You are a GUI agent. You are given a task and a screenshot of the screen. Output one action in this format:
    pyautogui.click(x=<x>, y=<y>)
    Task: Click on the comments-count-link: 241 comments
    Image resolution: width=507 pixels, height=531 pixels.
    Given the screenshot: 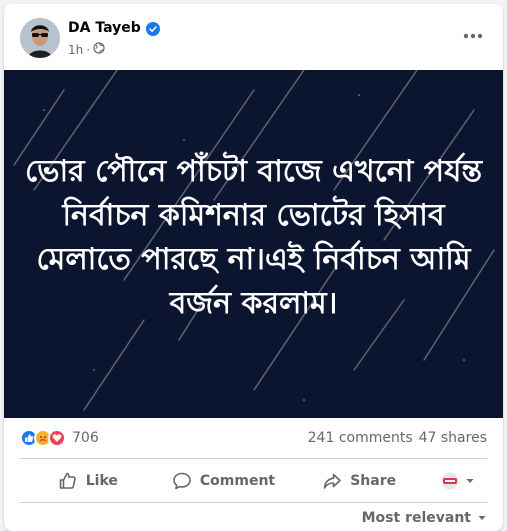 What is the action you would take?
    pyautogui.click(x=360, y=438)
    